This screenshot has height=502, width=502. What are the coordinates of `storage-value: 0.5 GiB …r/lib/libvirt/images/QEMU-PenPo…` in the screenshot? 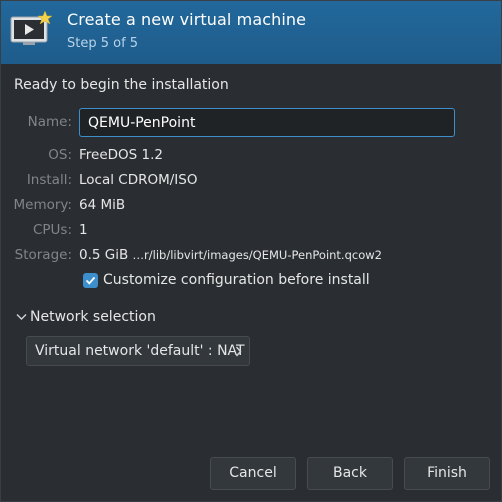 It's located at (230, 255).